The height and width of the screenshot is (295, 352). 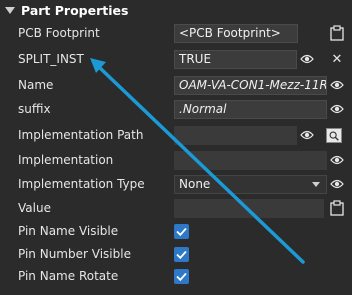 What do you see at coordinates (250, 85) in the screenshot?
I see `name-field: OAM-VA-CON1-Mezz-11Row` at bounding box center [250, 85].